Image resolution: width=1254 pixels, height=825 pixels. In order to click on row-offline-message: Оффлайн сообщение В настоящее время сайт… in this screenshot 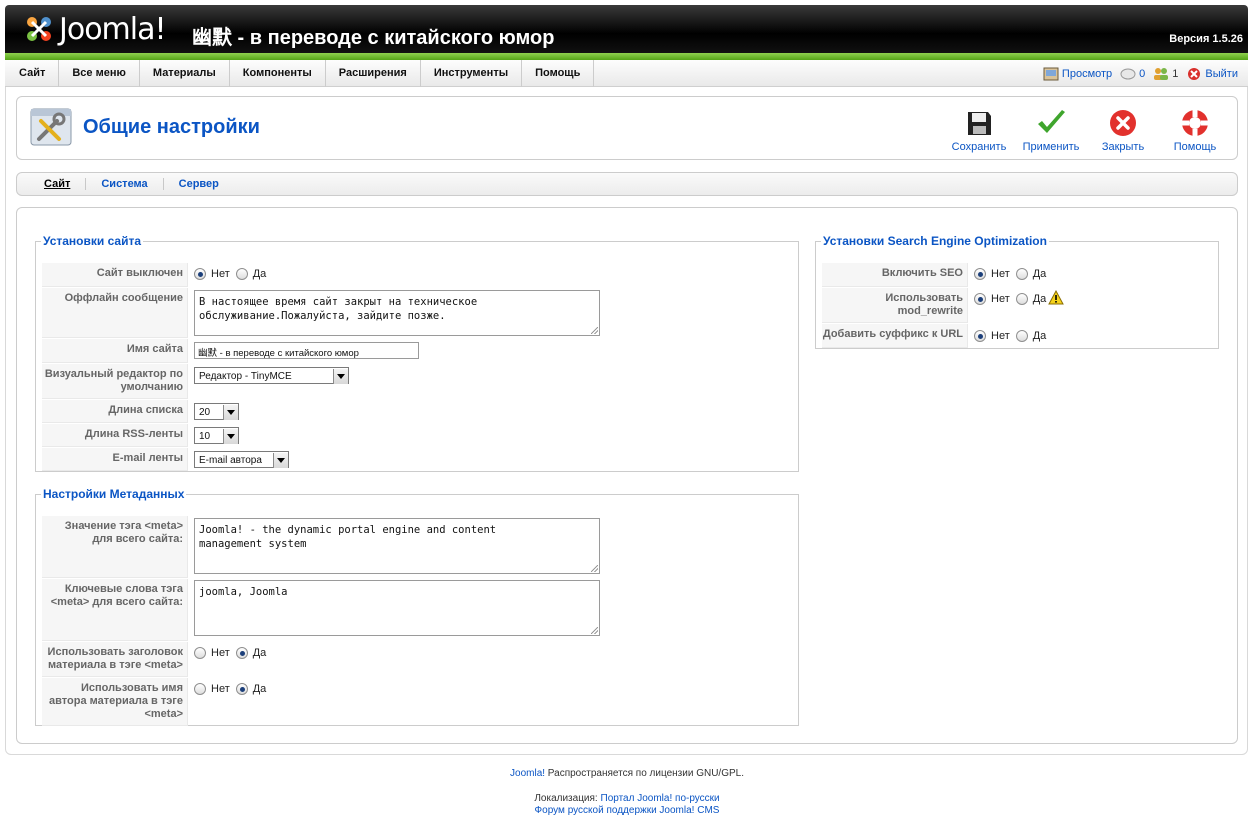, I will do `click(321, 313)`.